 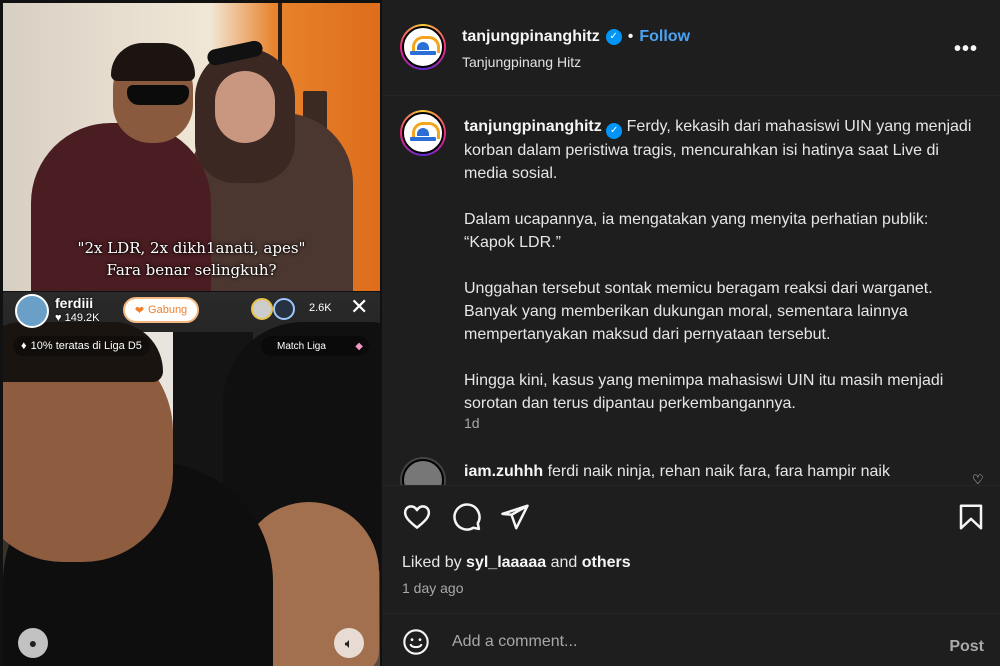 I want to click on gem-icon: ◆, so click(x=359, y=346).